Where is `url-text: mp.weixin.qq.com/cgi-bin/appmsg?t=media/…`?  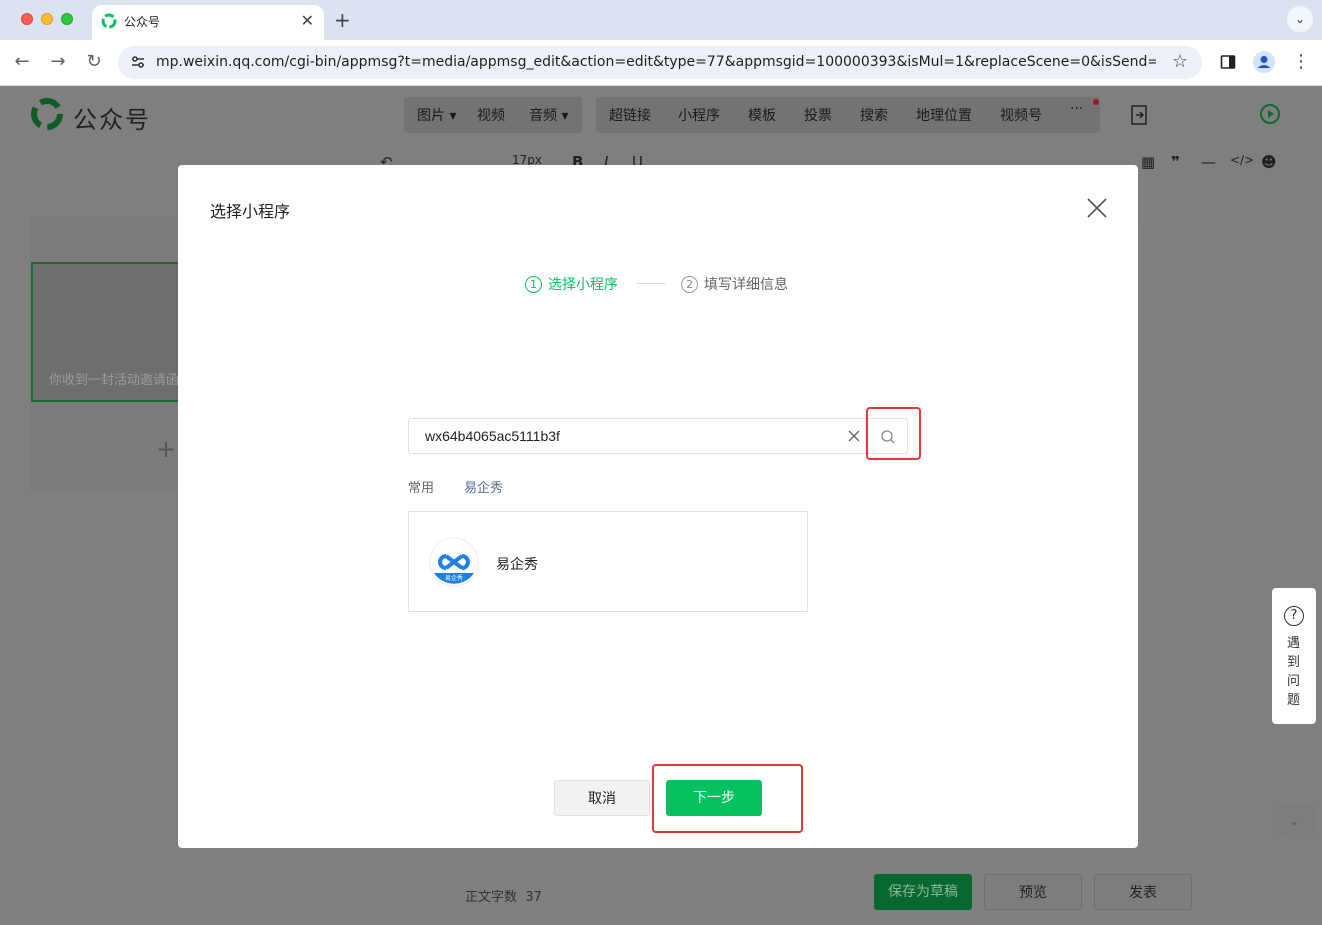 url-text: mp.weixin.qq.com/cgi-bin/appmsg?t=media/… is located at coordinates (656, 62).